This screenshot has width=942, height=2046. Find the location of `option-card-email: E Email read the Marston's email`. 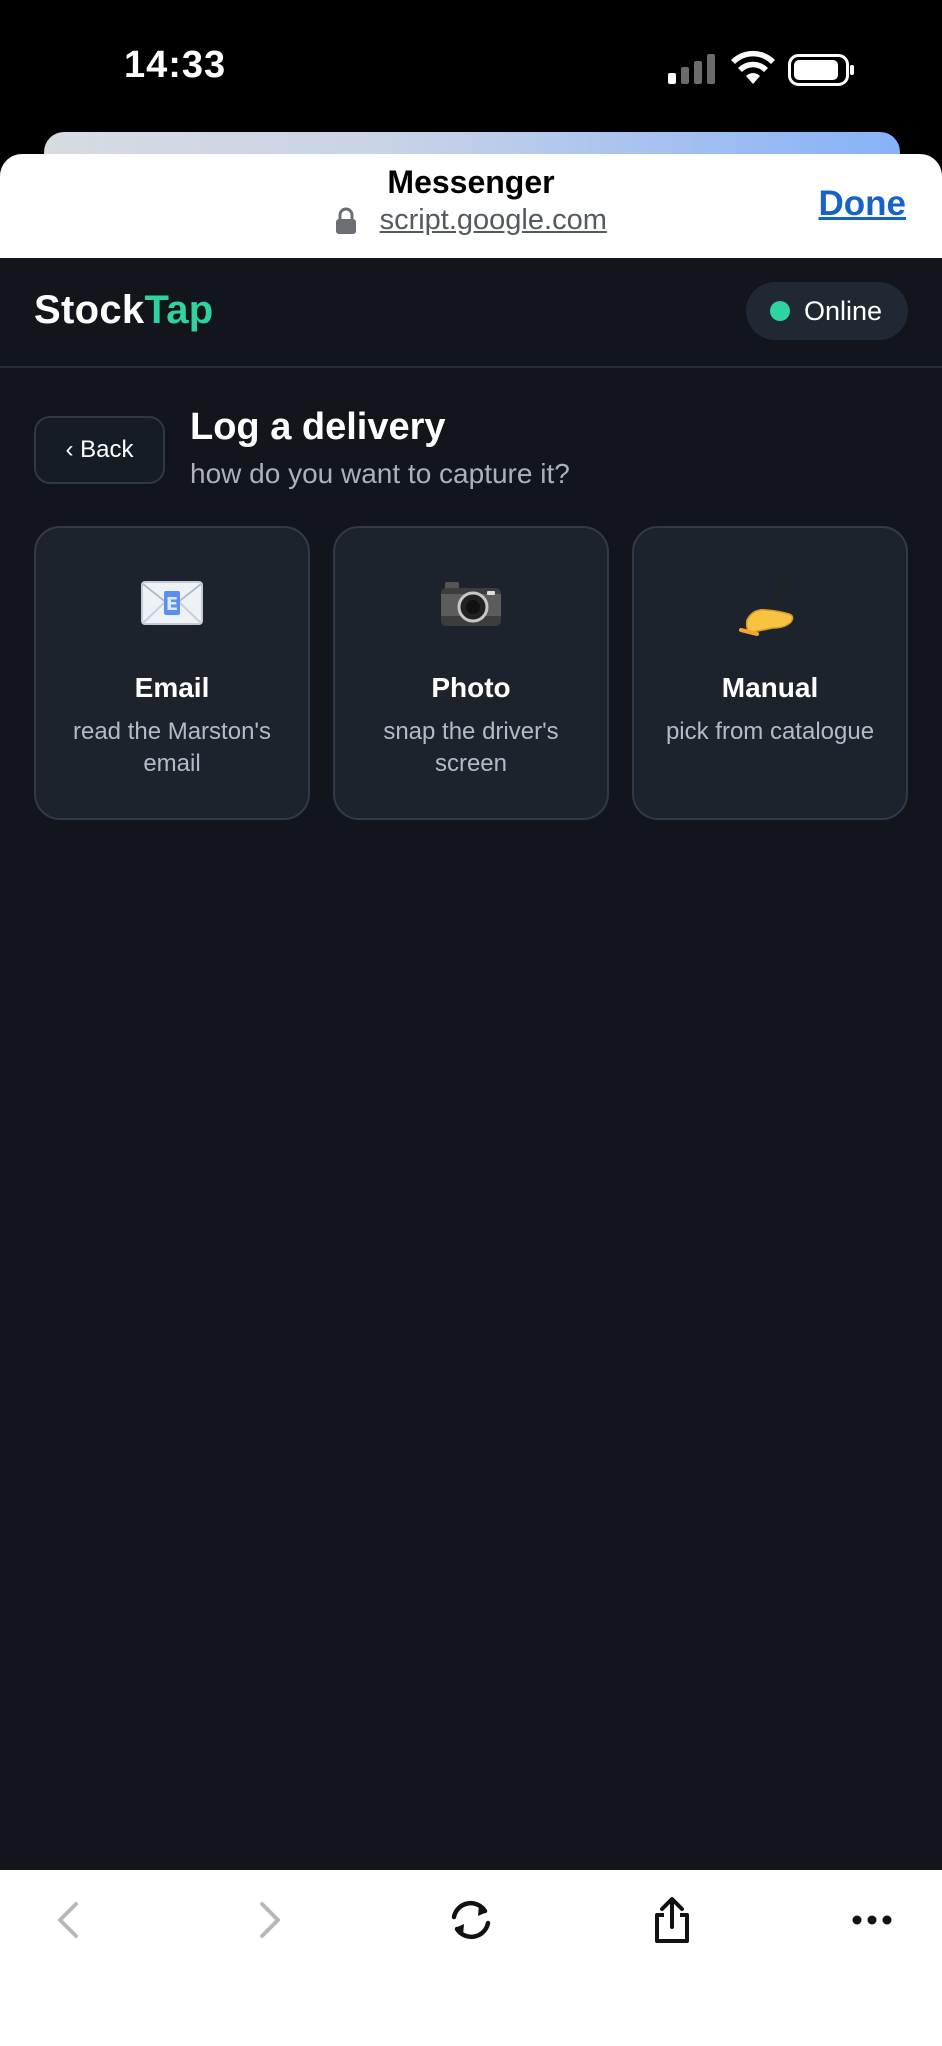

option-card-email: E Email read the Marston's email is located at coordinates (172, 673).